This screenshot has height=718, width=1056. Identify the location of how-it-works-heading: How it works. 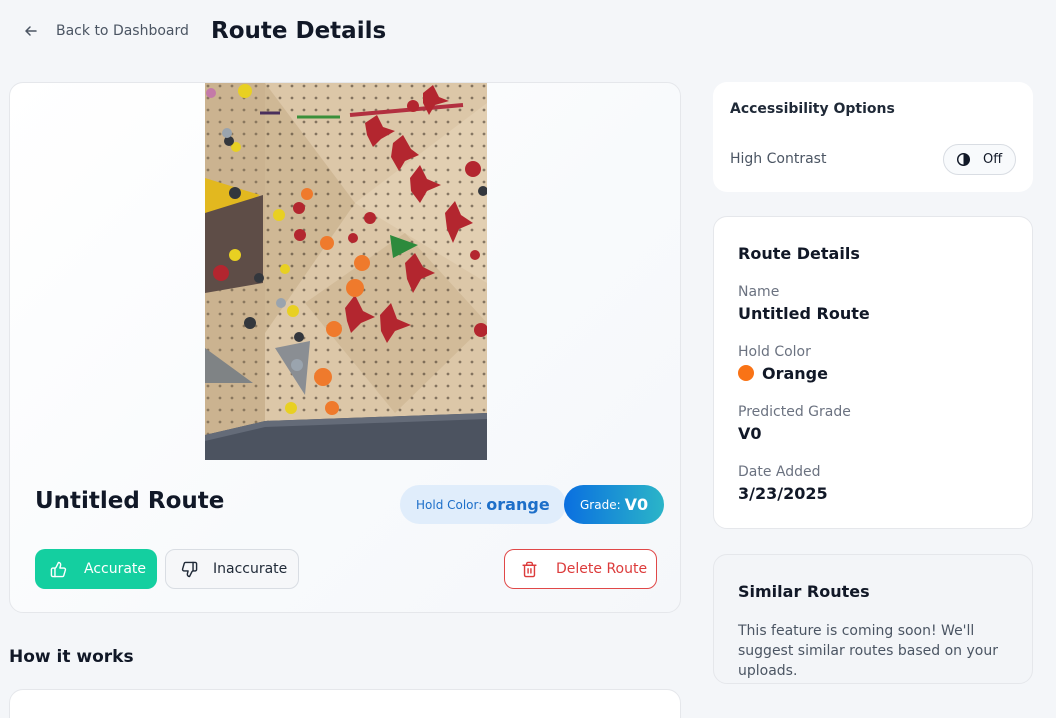
(71, 657).